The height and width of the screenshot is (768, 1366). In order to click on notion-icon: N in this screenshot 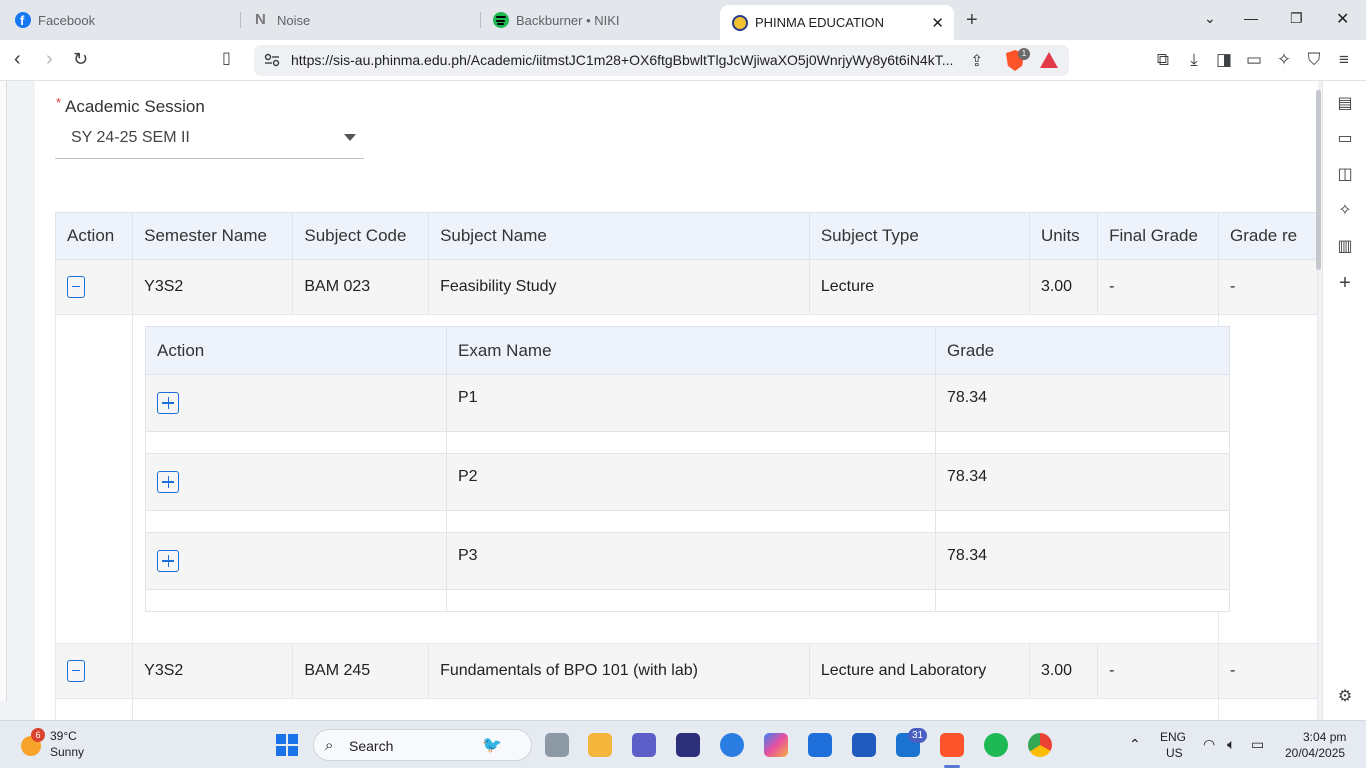, I will do `click(260, 19)`.